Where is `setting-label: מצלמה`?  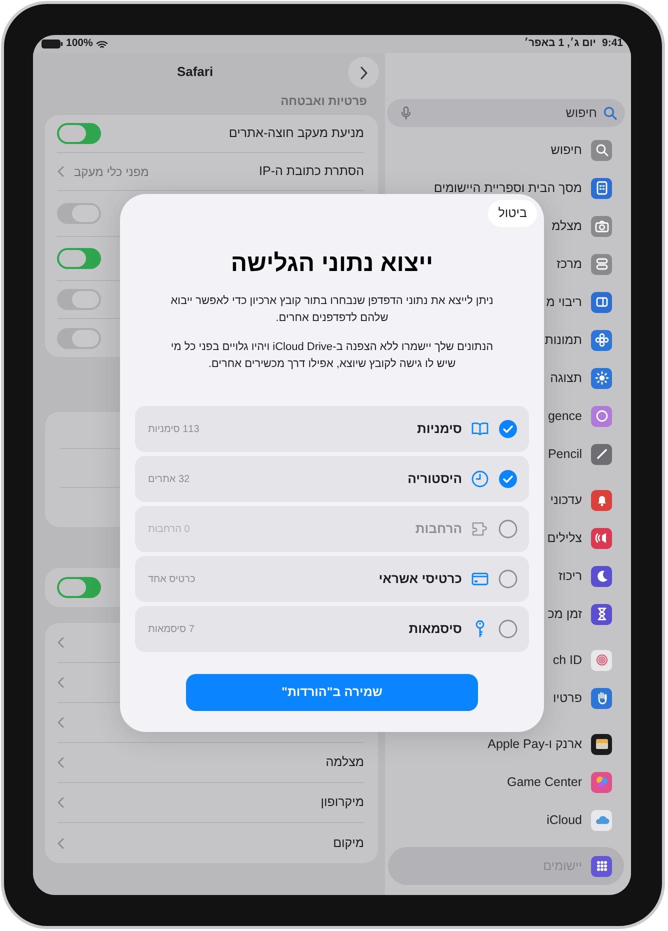
setting-label: מצלמה is located at coordinates (345, 763).